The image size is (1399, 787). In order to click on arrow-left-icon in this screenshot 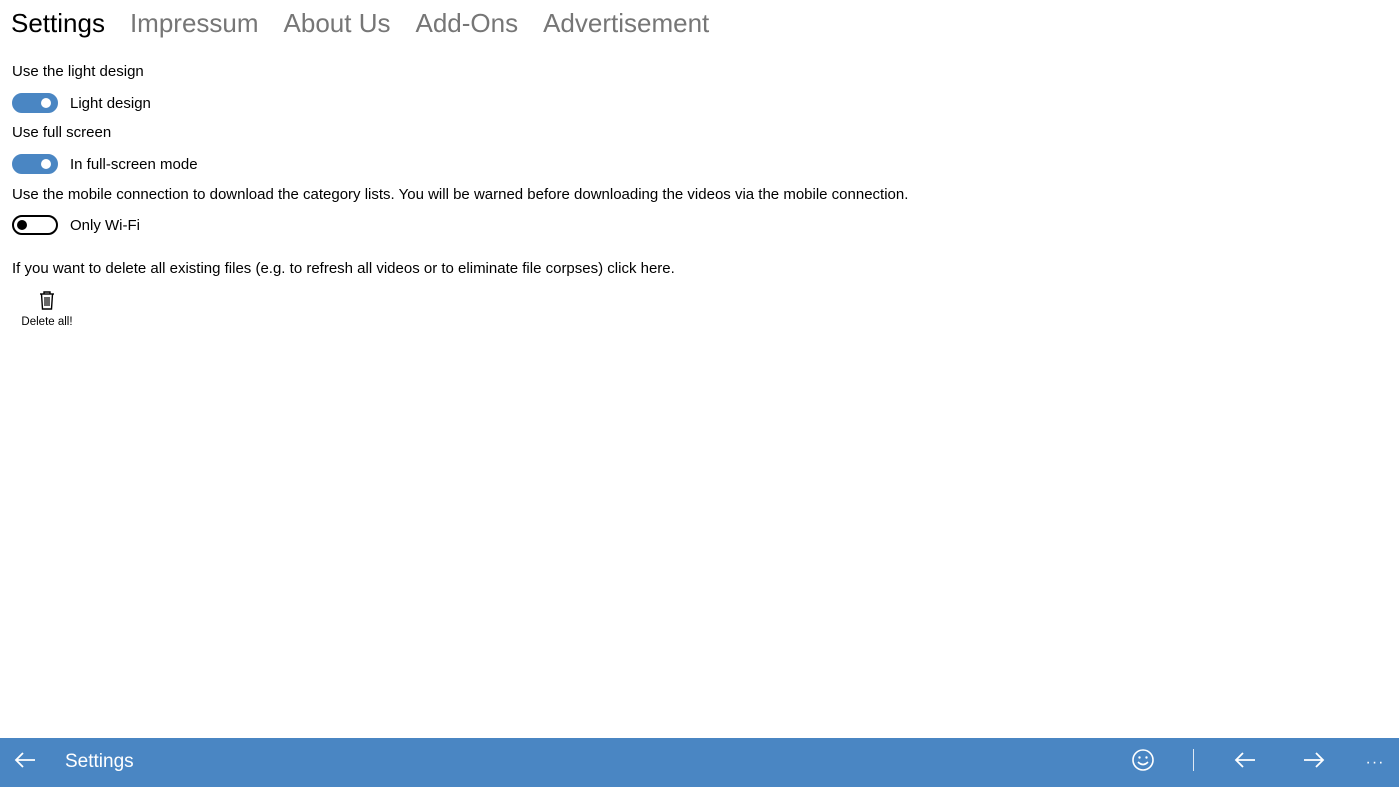, I will do `click(1245, 762)`.